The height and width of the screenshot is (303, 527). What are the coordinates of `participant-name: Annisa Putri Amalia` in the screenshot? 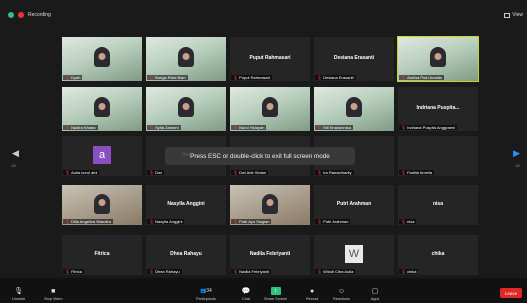 It's located at (424, 77).